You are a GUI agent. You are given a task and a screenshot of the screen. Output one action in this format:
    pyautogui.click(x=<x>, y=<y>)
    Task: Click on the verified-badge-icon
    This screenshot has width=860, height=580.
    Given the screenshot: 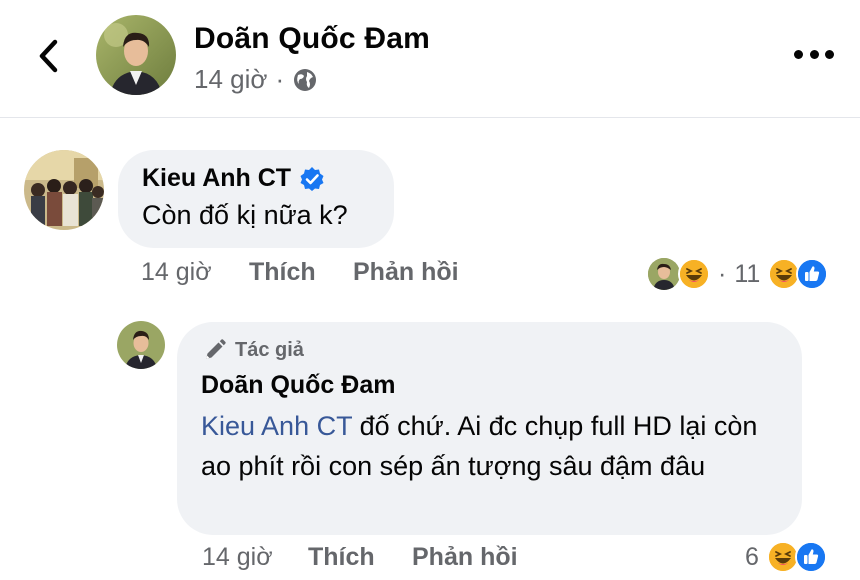 What is the action you would take?
    pyautogui.click(x=312, y=178)
    